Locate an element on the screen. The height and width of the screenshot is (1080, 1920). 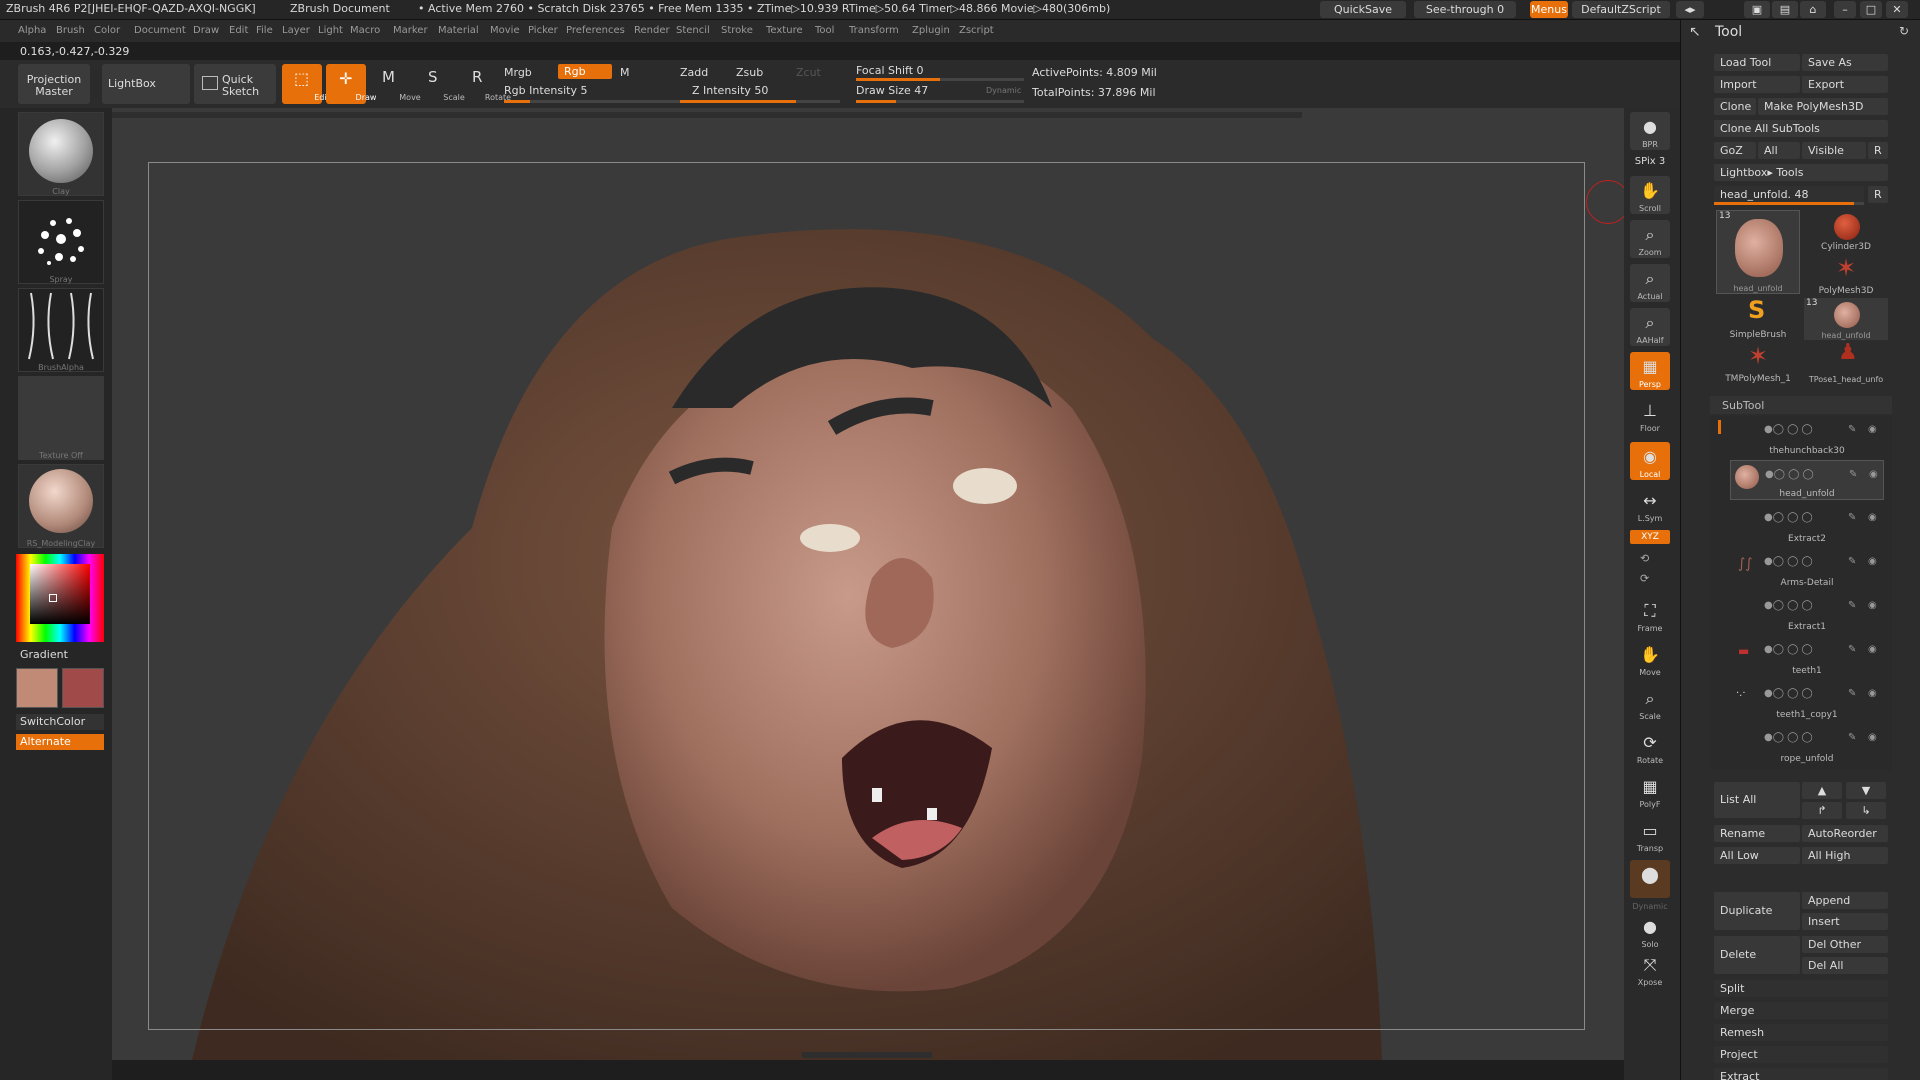
insert-button: Insert is located at coordinates (1845, 921).